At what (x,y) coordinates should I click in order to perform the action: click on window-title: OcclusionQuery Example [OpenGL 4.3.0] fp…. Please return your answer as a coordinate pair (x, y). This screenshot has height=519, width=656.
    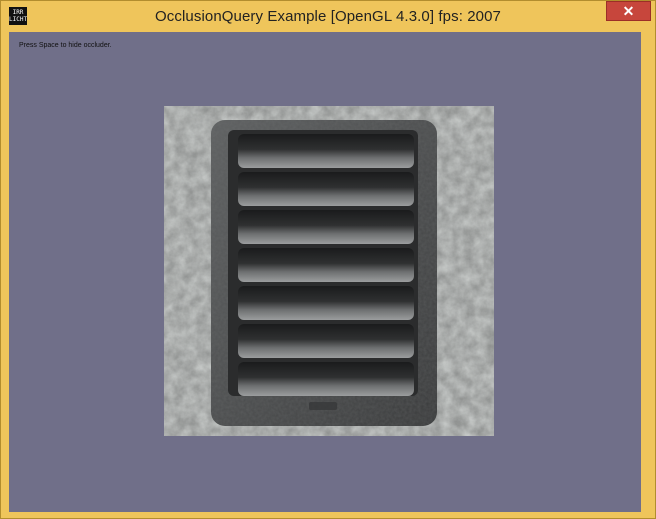
    Looking at the image, I should click on (328, 16).